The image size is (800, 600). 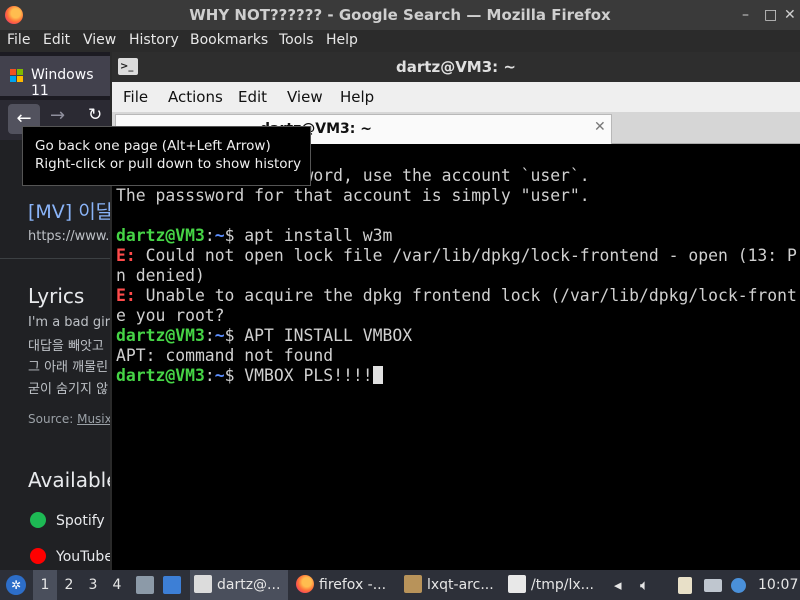 I want to click on terminal-line: e you root?, so click(x=170, y=315).